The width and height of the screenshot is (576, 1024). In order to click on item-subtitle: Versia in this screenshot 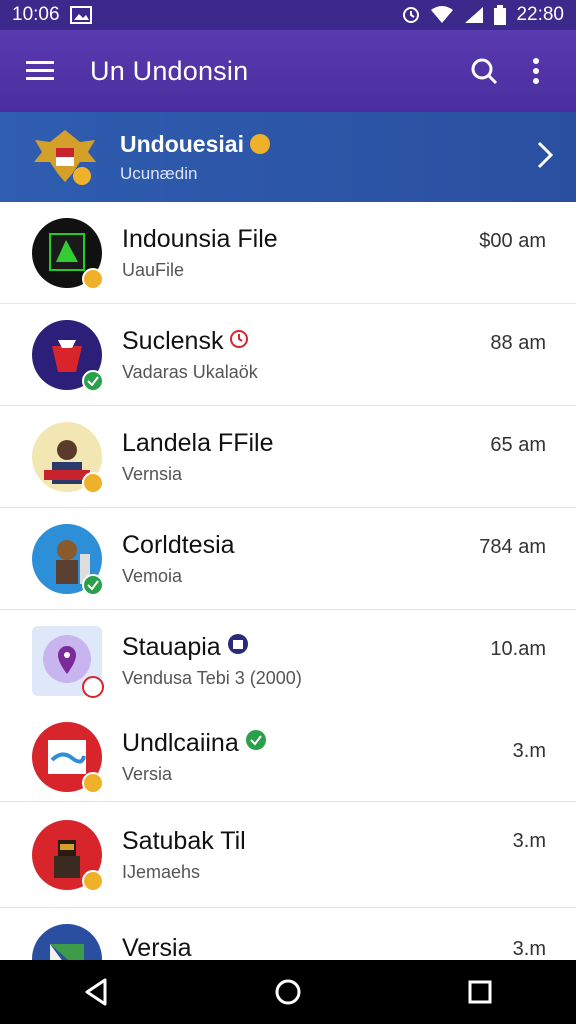, I will do `click(147, 773)`.